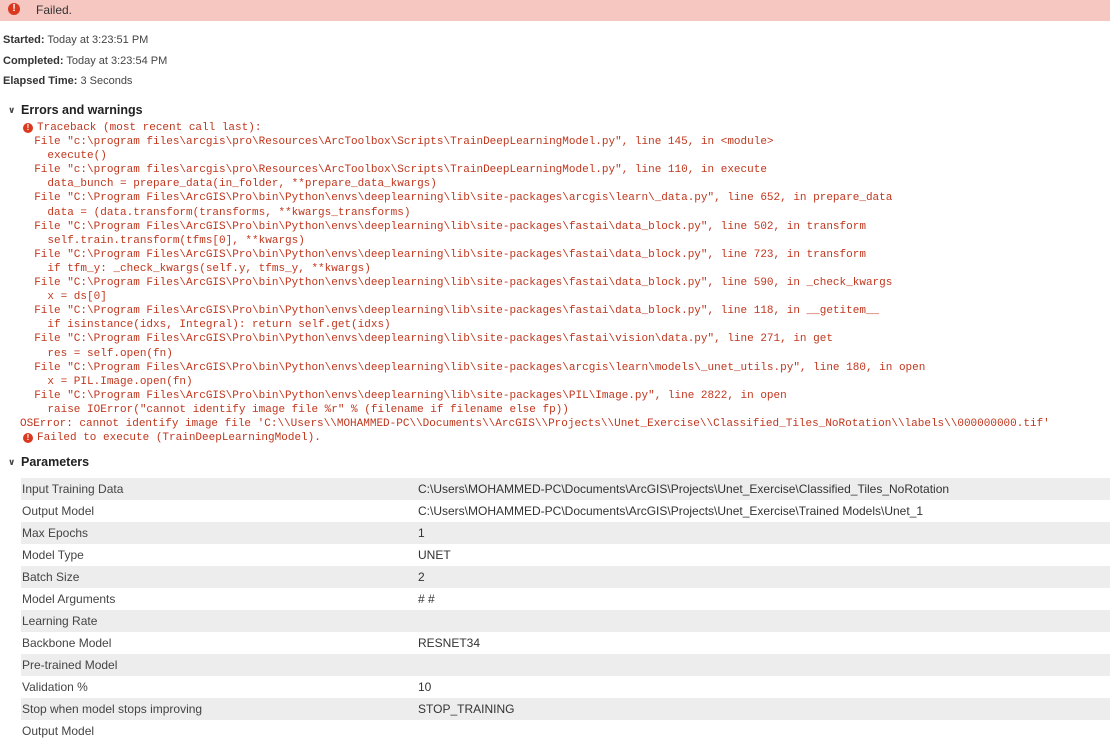 The width and height of the screenshot is (1110, 742). Describe the element at coordinates (60, 621) in the screenshot. I see `parameter-name: Learning Rate` at that location.